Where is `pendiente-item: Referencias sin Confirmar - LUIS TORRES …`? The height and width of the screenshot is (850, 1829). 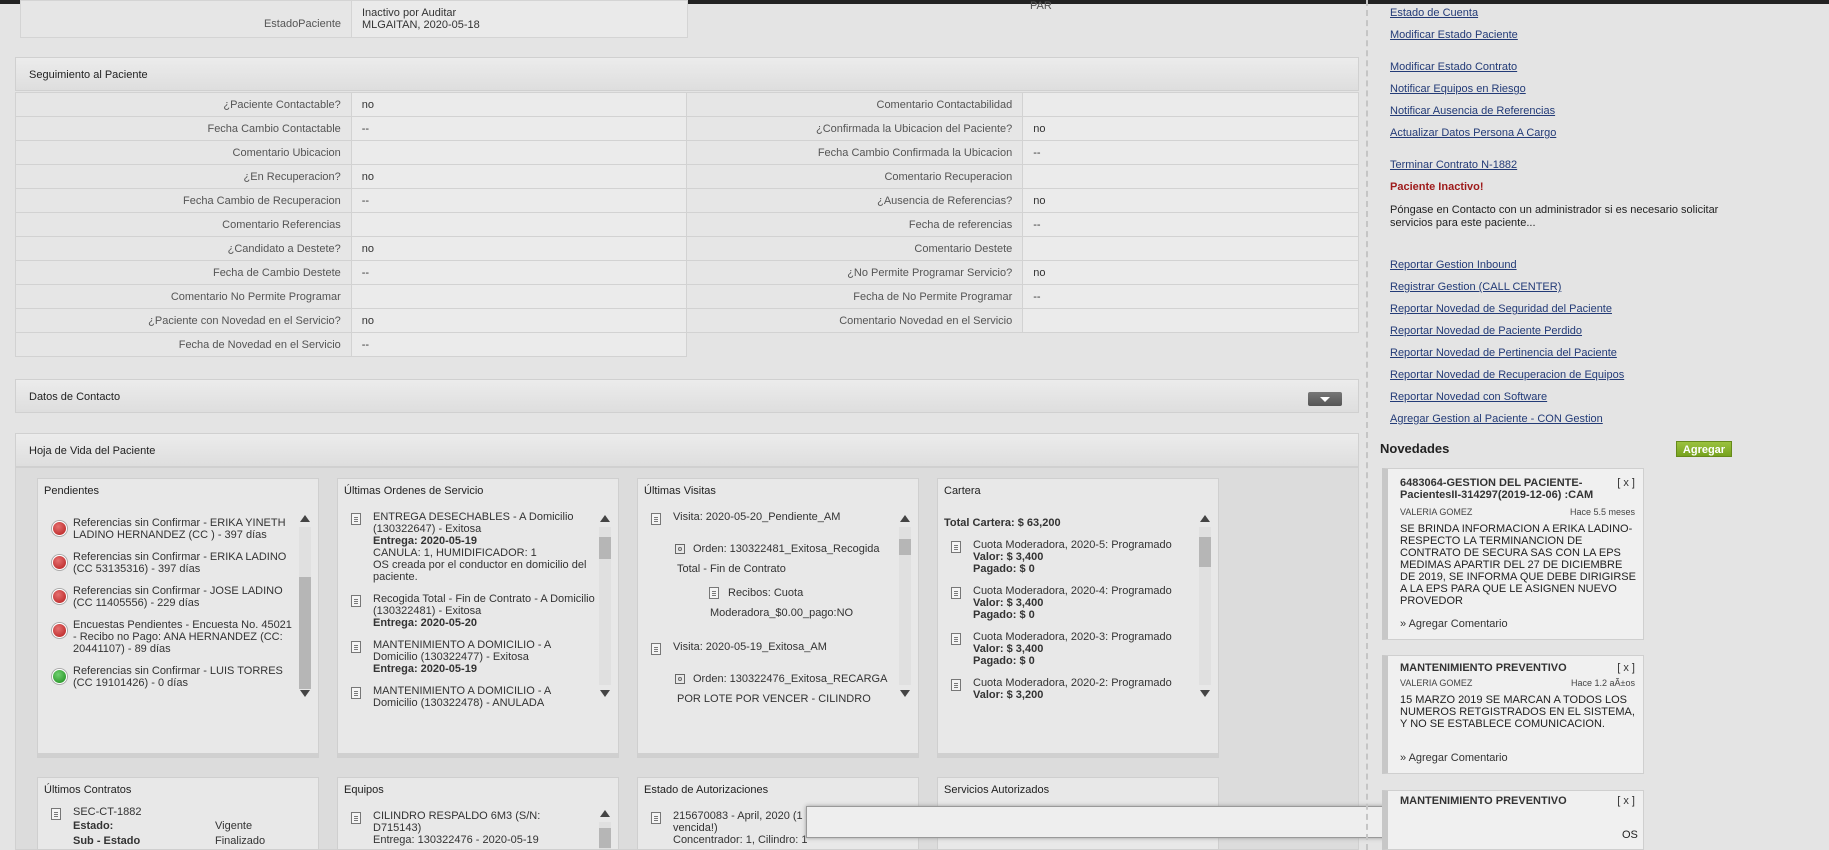
pendiente-item: Referencias sin Confirmar - LUIS TORRES … is located at coordinates (169, 677).